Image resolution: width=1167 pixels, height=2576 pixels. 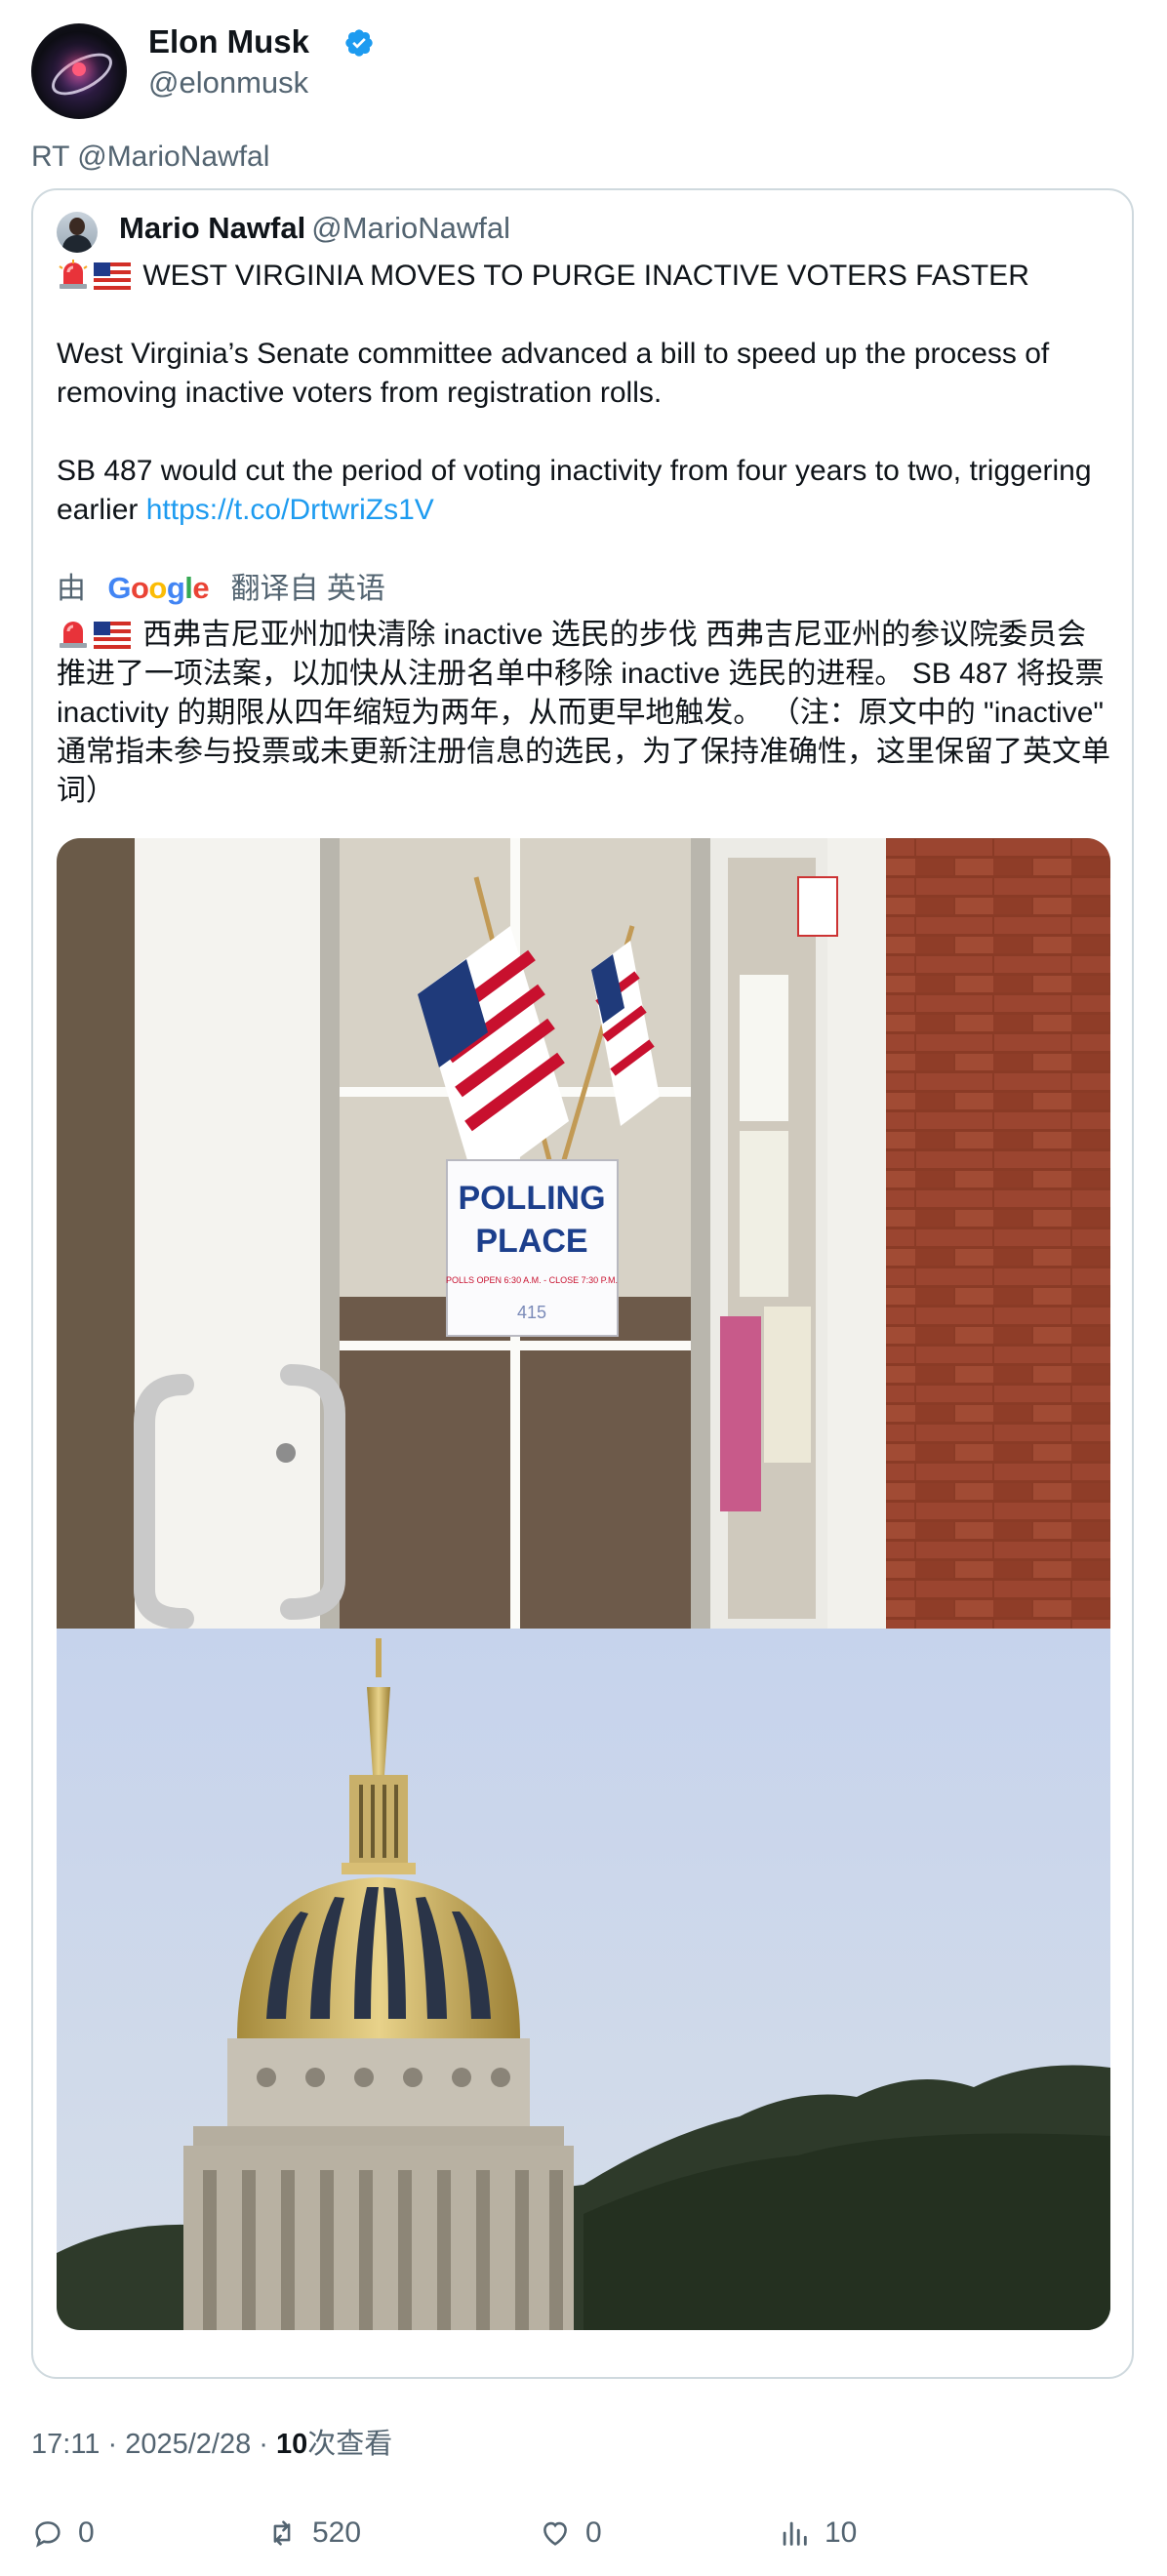 I want to click on sign-line2: PLACE, so click(x=531, y=1241).